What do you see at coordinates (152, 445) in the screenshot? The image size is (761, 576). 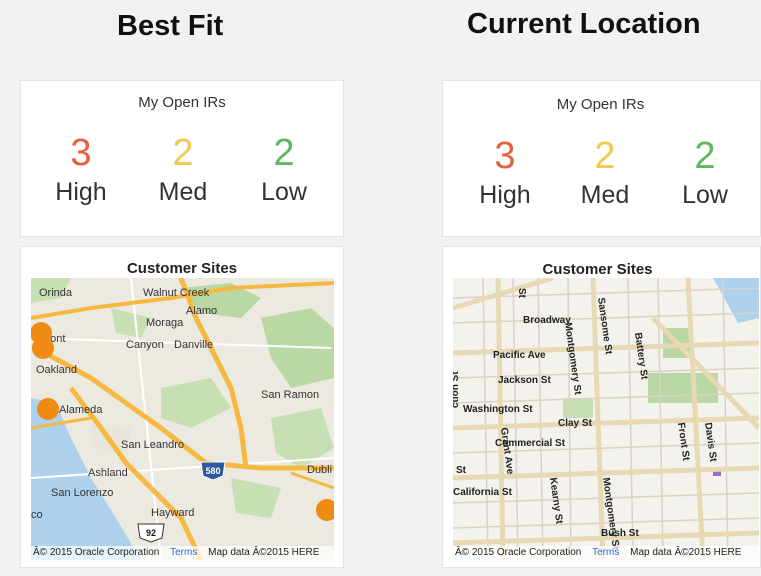 I see `svg-text: San Leandro` at bounding box center [152, 445].